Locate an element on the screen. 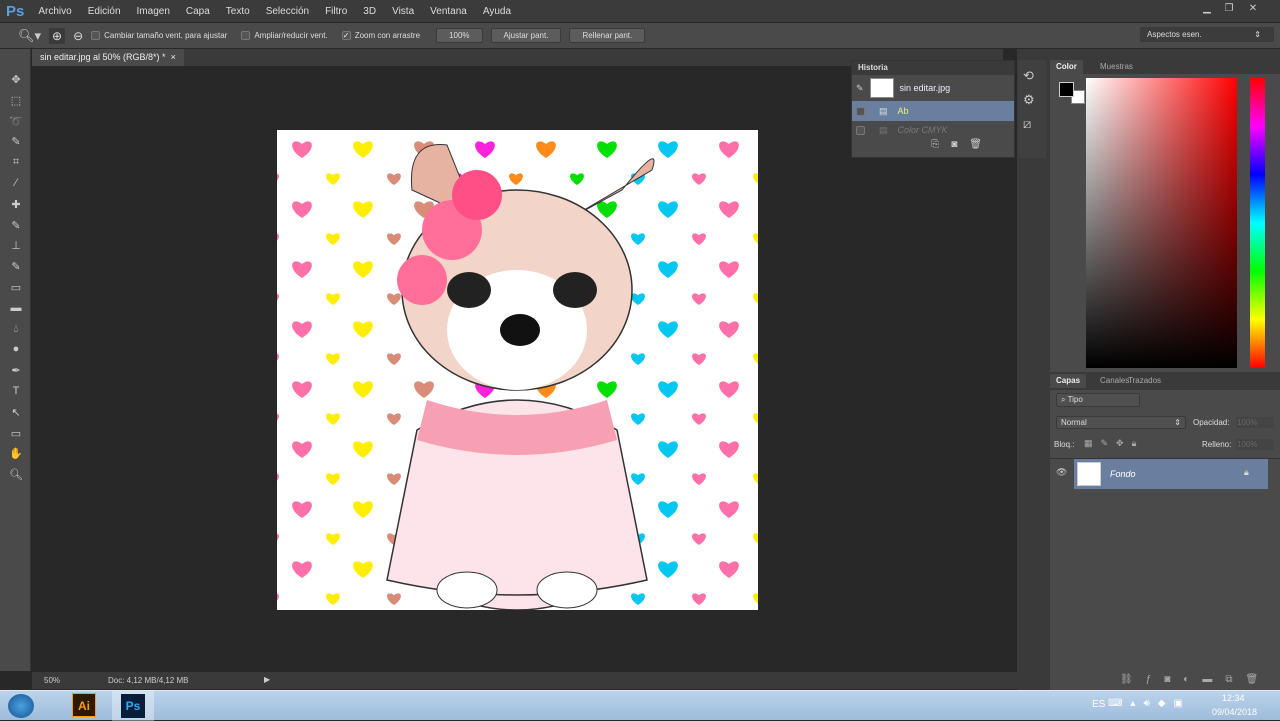 This screenshot has width=1280, height=721. menu-imagen: Imagen is located at coordinates (153, 11).